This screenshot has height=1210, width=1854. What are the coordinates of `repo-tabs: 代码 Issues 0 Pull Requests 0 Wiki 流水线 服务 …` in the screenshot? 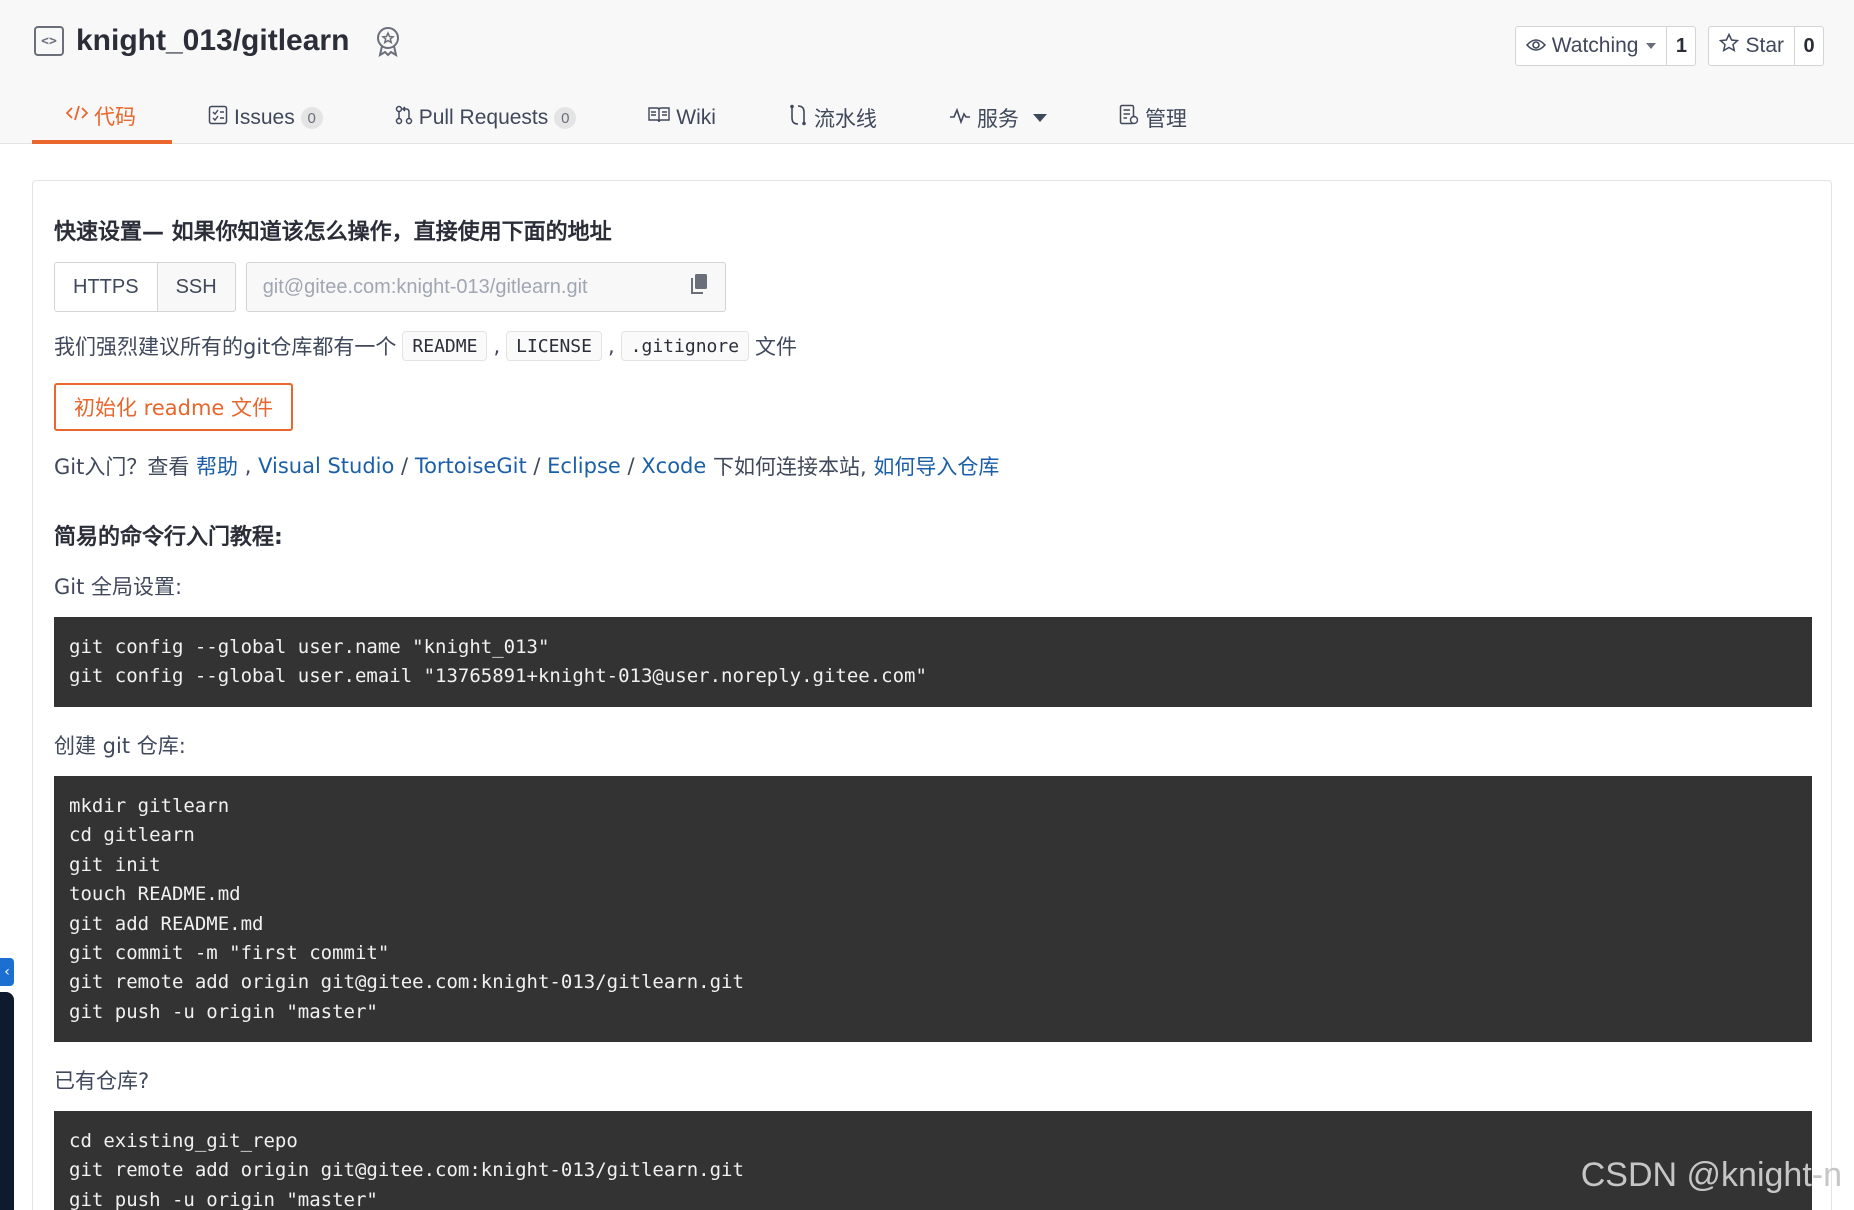 It's located at (627, 118).